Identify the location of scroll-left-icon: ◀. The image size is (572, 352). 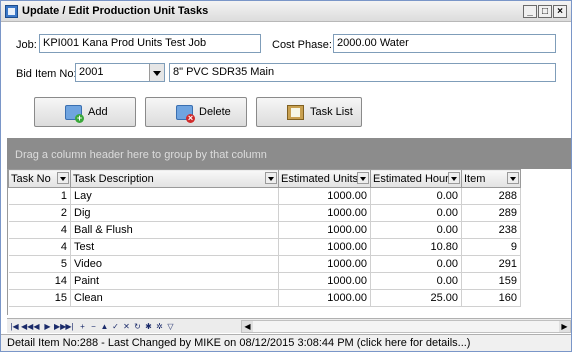
(247, 326).